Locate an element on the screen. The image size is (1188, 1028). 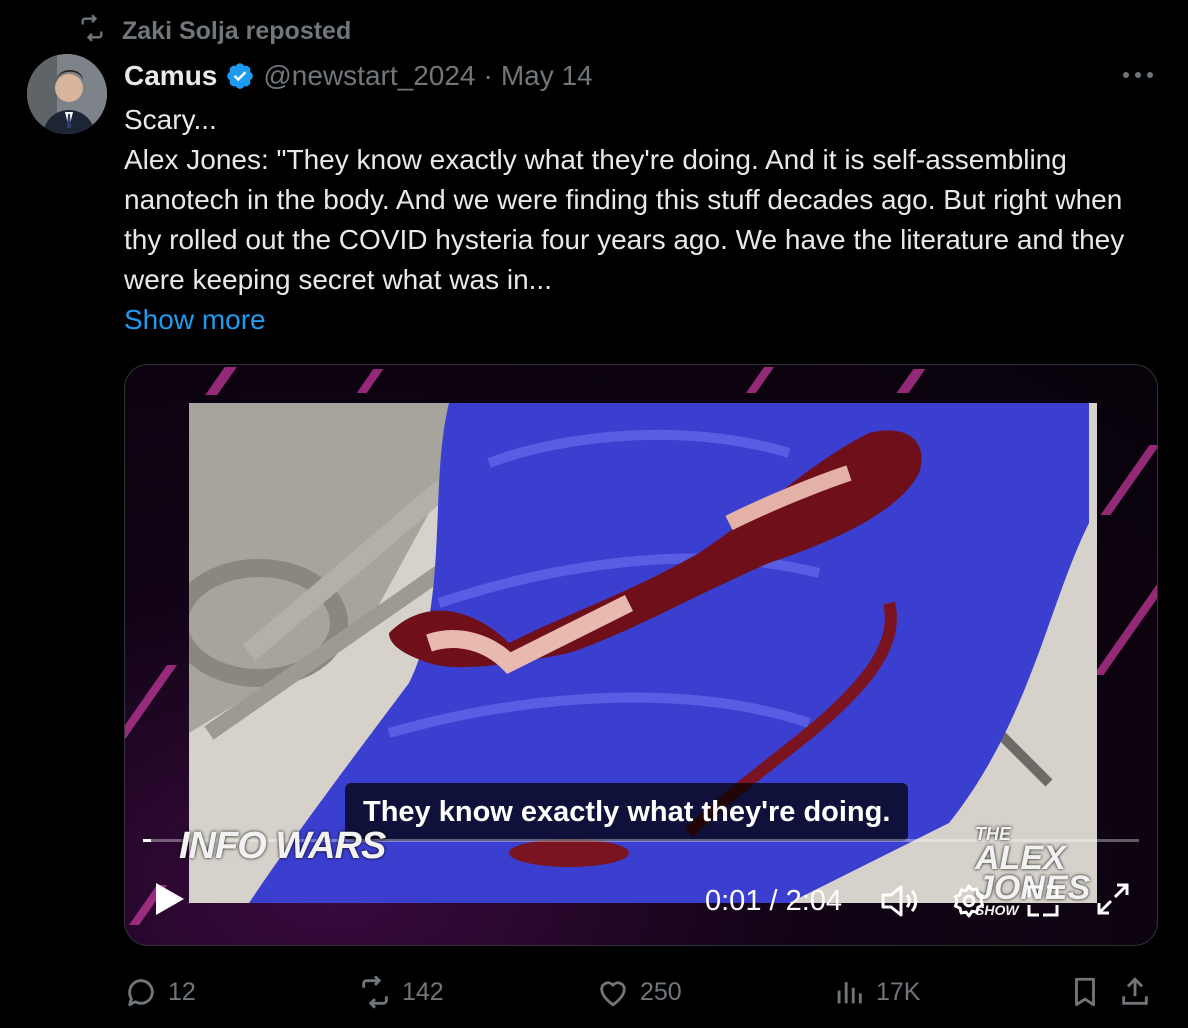
video-caption: They know exactly what they're doing. is located at coordinates (627, 812).